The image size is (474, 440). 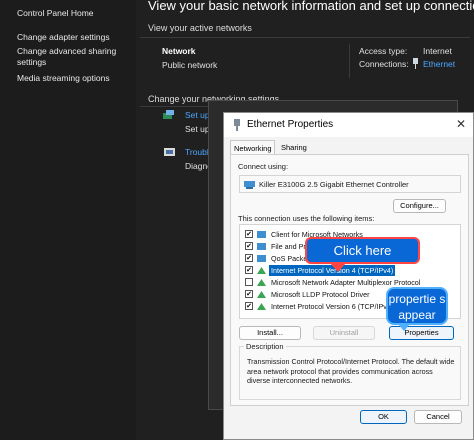 What do you see at coordinates (332, 306) in the screenshot?
I see `item-label: Internet Protocol Version 6 (TCP/IPv6)` at bounding box center [332, 306].